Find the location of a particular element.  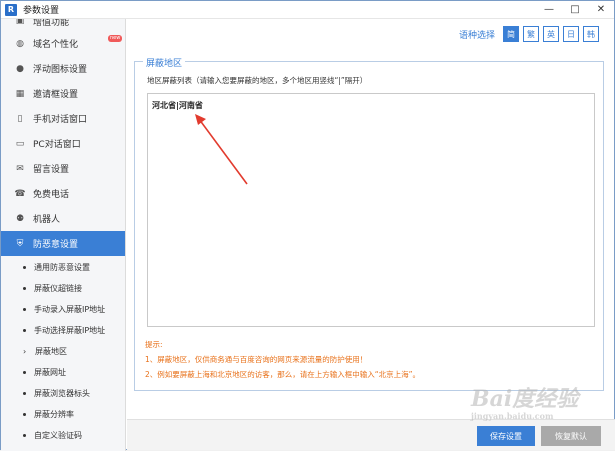

phone-icon: ▯ is located at coordinates (20, 118).